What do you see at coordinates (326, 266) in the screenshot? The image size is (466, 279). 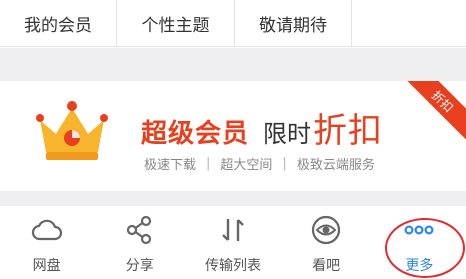 I see `nav-label: 看吧` at bounding box center [326, 266].